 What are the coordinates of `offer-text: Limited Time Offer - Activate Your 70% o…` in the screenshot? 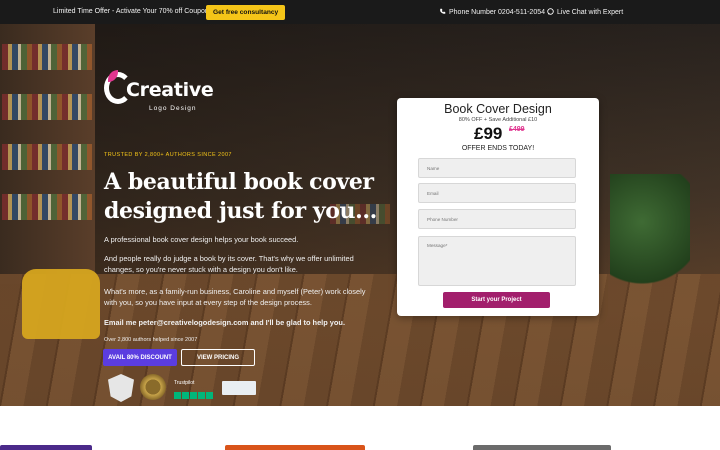 It's located at (132, 11).